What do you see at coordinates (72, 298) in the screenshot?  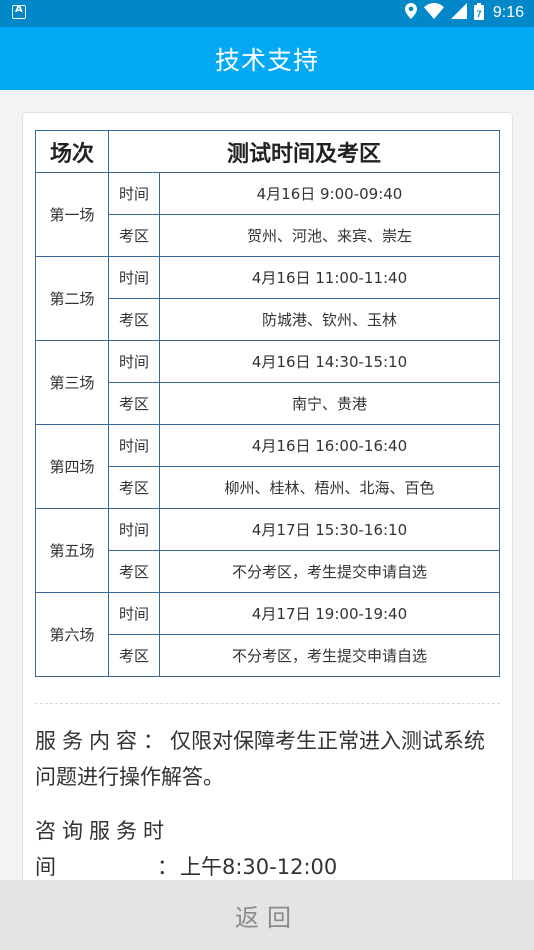 I see `session-name: 第二场` at bounding box center [72, 298].